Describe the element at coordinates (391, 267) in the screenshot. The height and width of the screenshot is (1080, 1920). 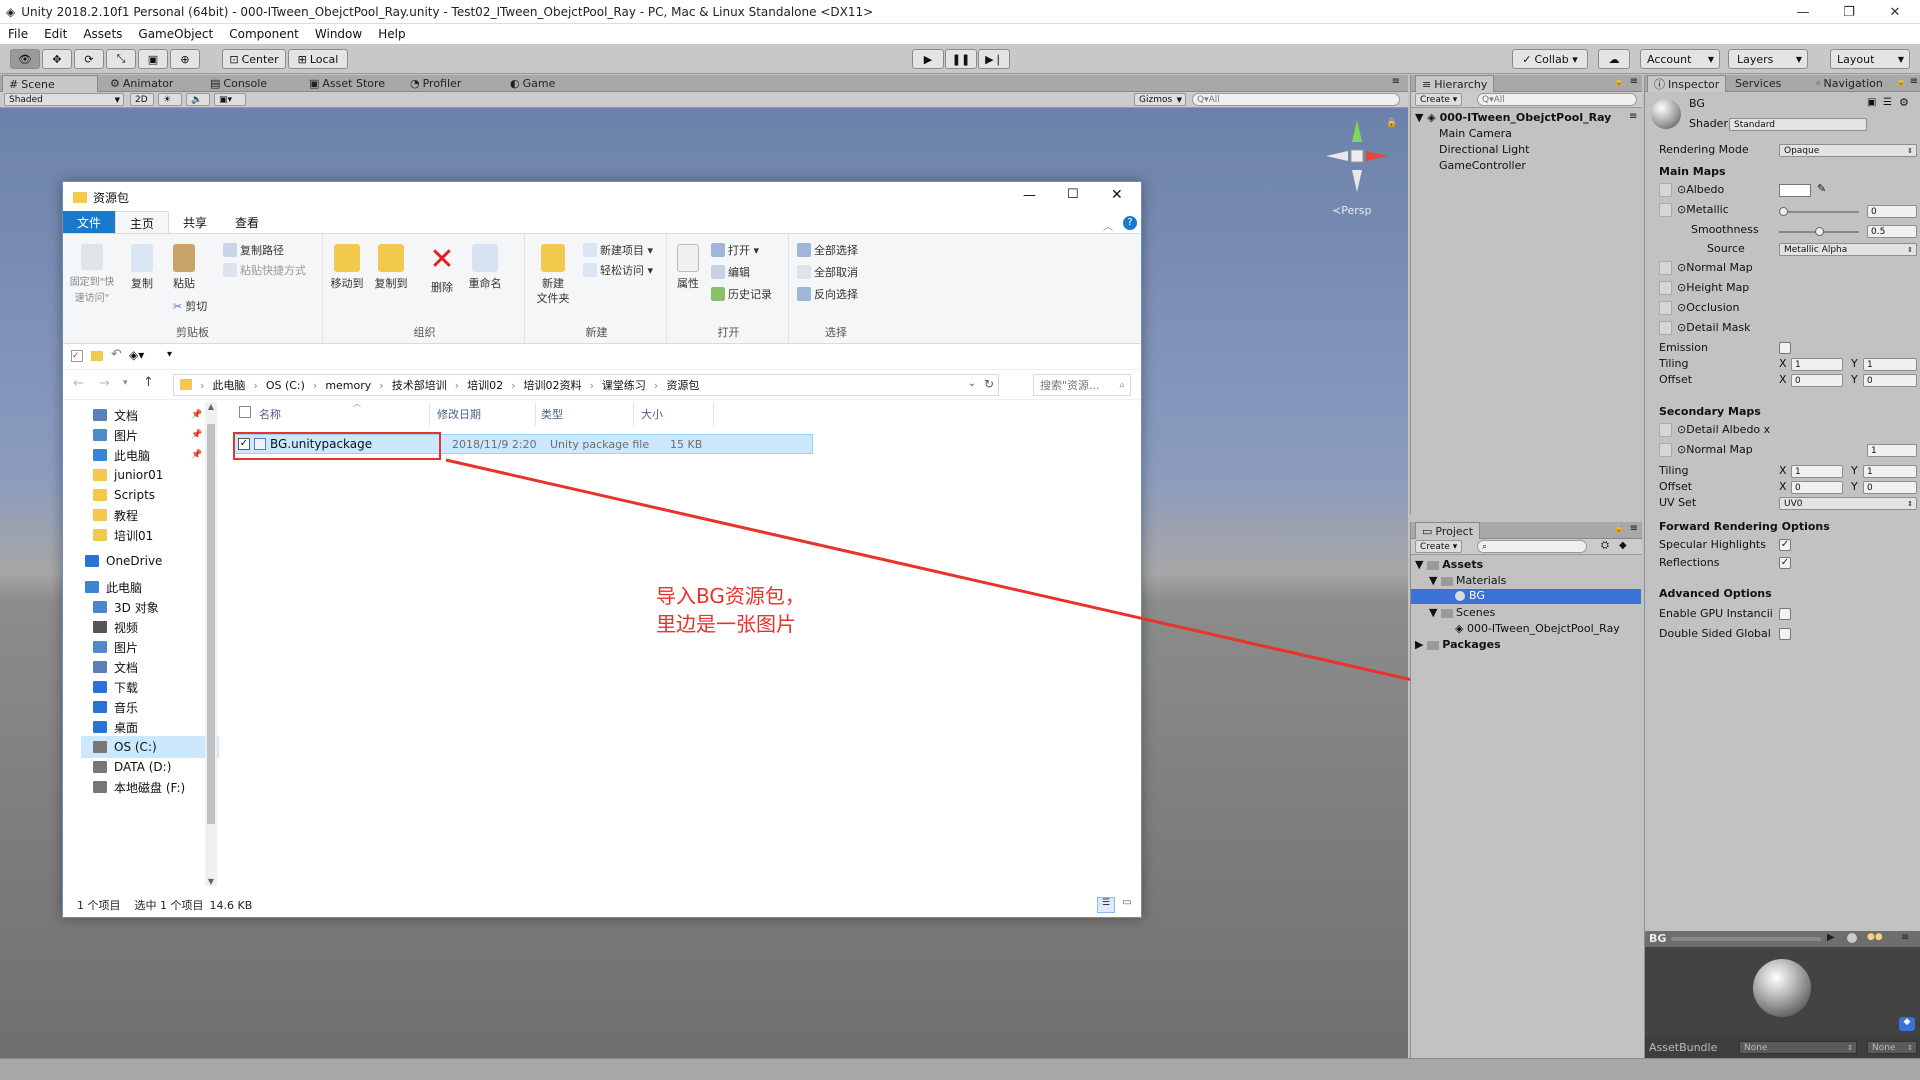
I see `copy-to-button: 复制到` at that location.